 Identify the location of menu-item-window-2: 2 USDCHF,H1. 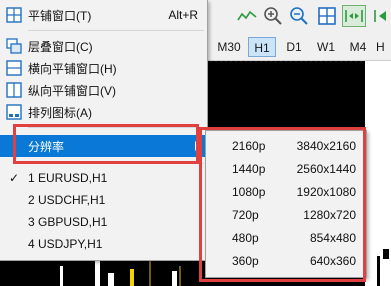
(103, 200).